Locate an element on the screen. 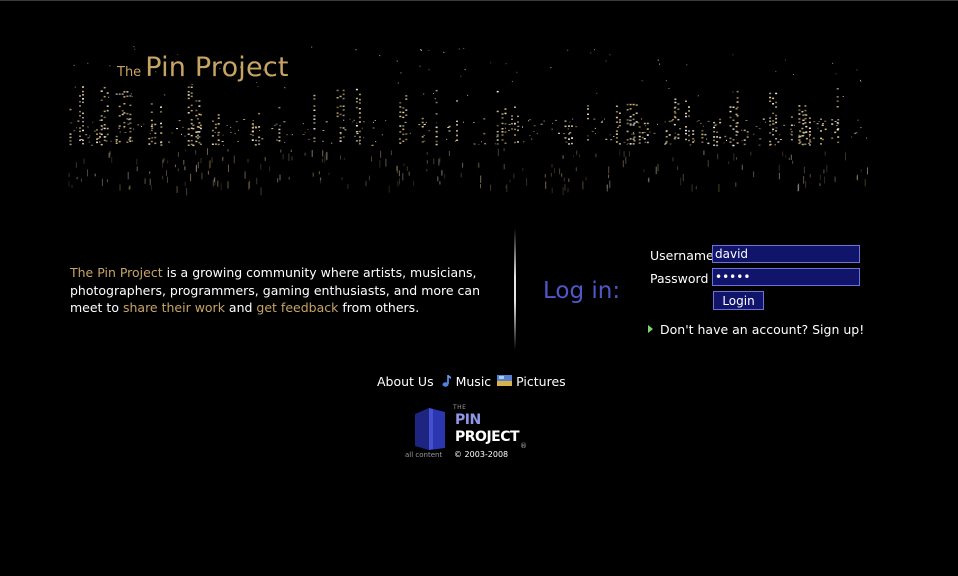 Image resolution: width=958 pixels, height=576 pixels. username-field is located at coordinates (786, 254).